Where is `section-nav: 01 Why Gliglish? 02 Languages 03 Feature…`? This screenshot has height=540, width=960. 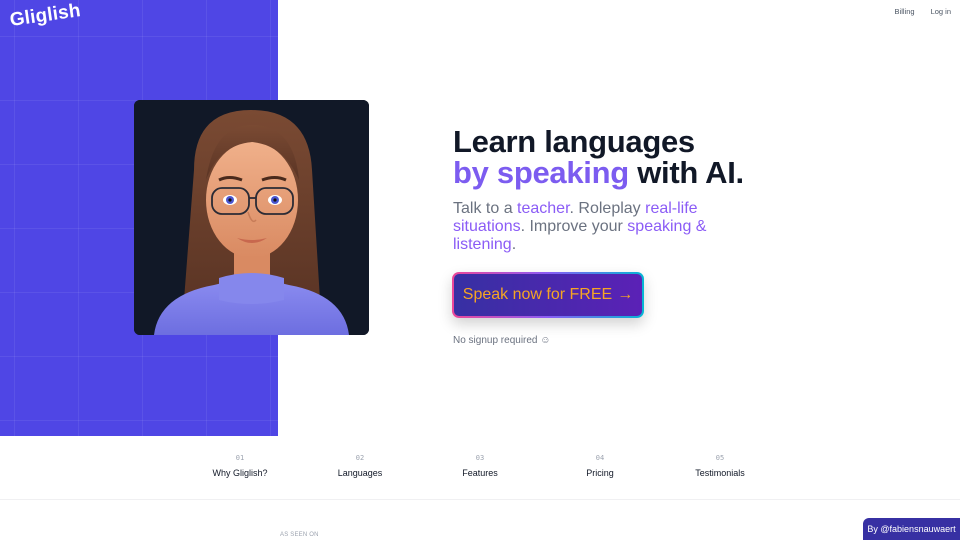
section-nav: 01 Why Gliglish? 02 Languages 03 Feature… is located at coordinates (480, 466).